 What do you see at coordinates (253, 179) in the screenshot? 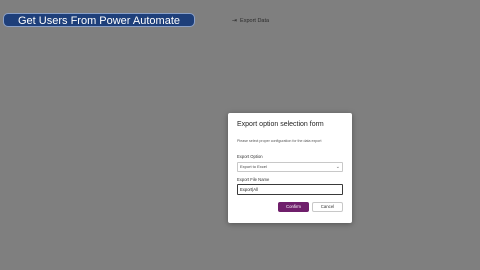
I see `export-file-name-label: Export File Name` at bounding box center [253, 179].